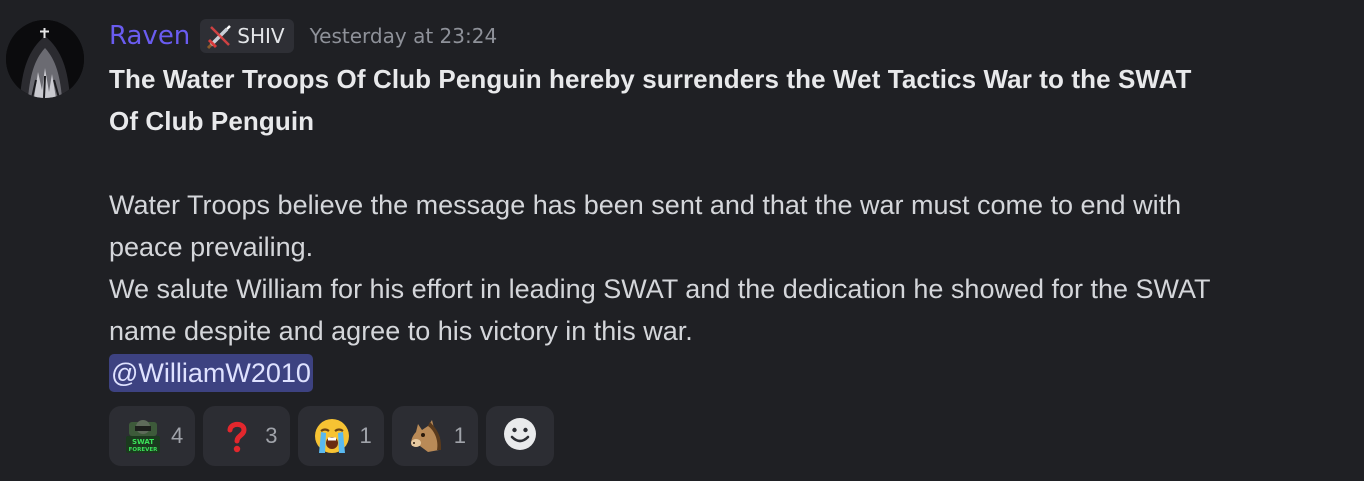 The width and height of the screenshot is (1364, 481). What do you see at coordinates (143, 442) in the screenshot?
I see `svg-text: SWAT` at bounding box center [143, 442].